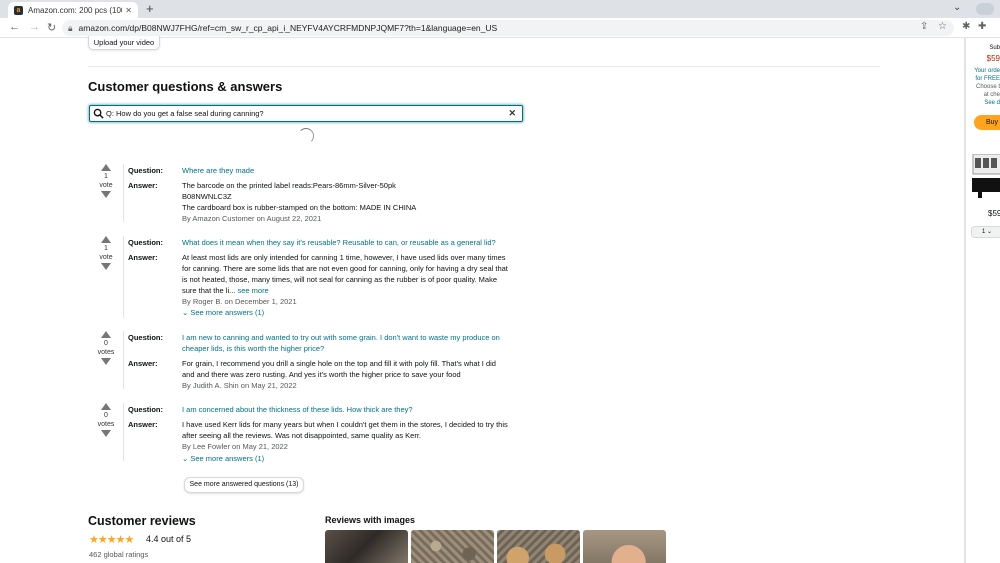 Image resolution: width=1000 pixels, height=563 pixels. Describe the element at coordinates (51, 27) in the screenshot. I see `reload-icon: ↻` at that location.